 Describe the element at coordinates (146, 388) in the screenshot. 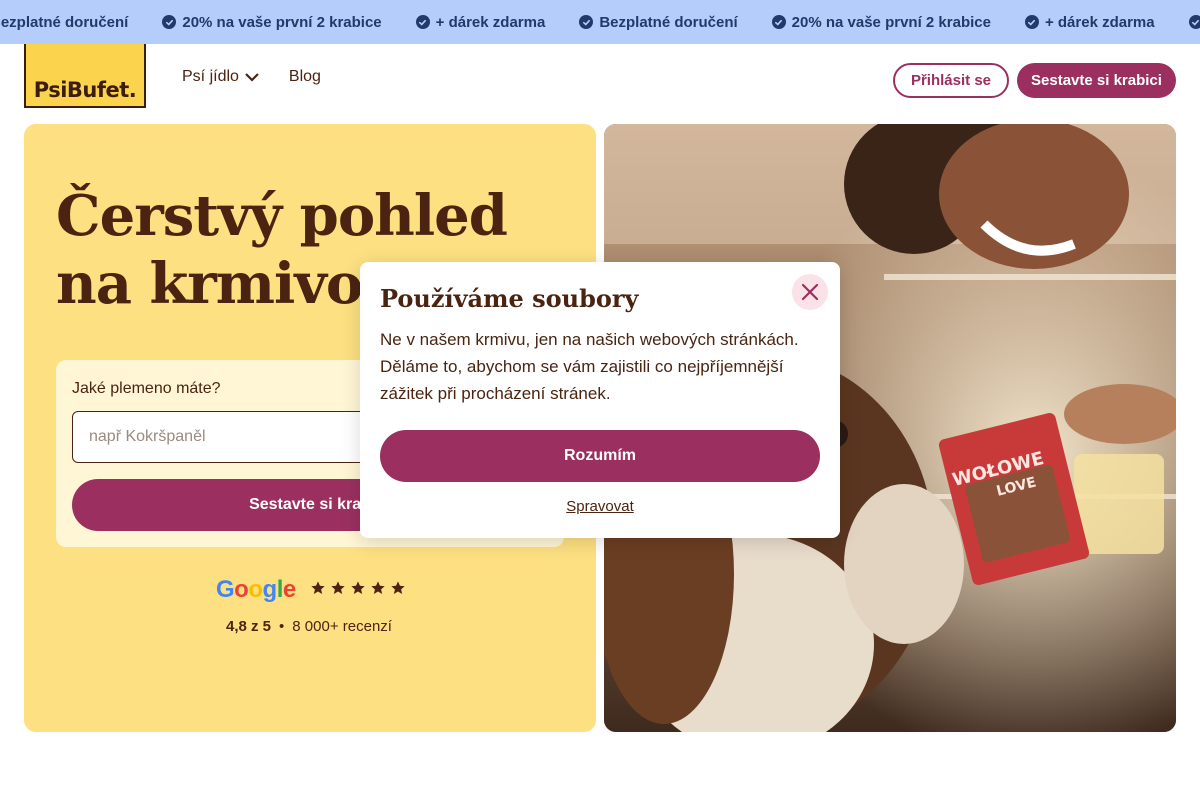

I see `breed-label: Jaké plemeno máte?` at that location.